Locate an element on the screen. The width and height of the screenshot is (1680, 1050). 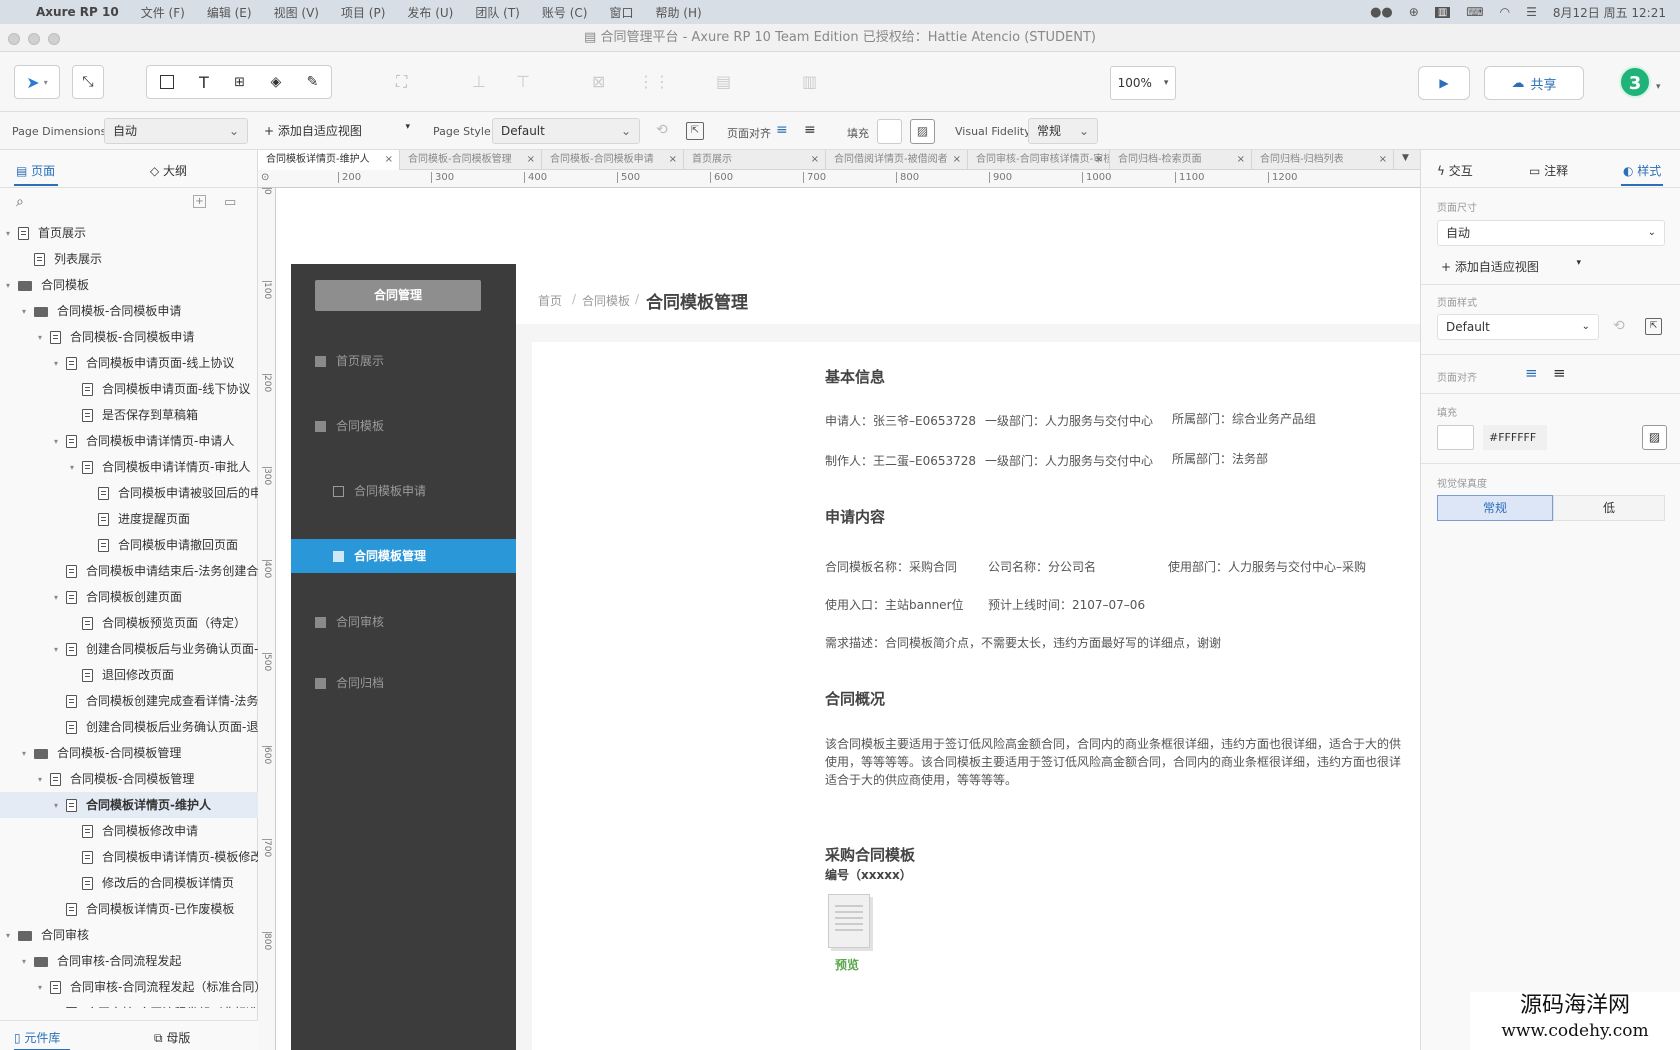
menu-view: 视图 (V) is located at coordinates (296, 12).